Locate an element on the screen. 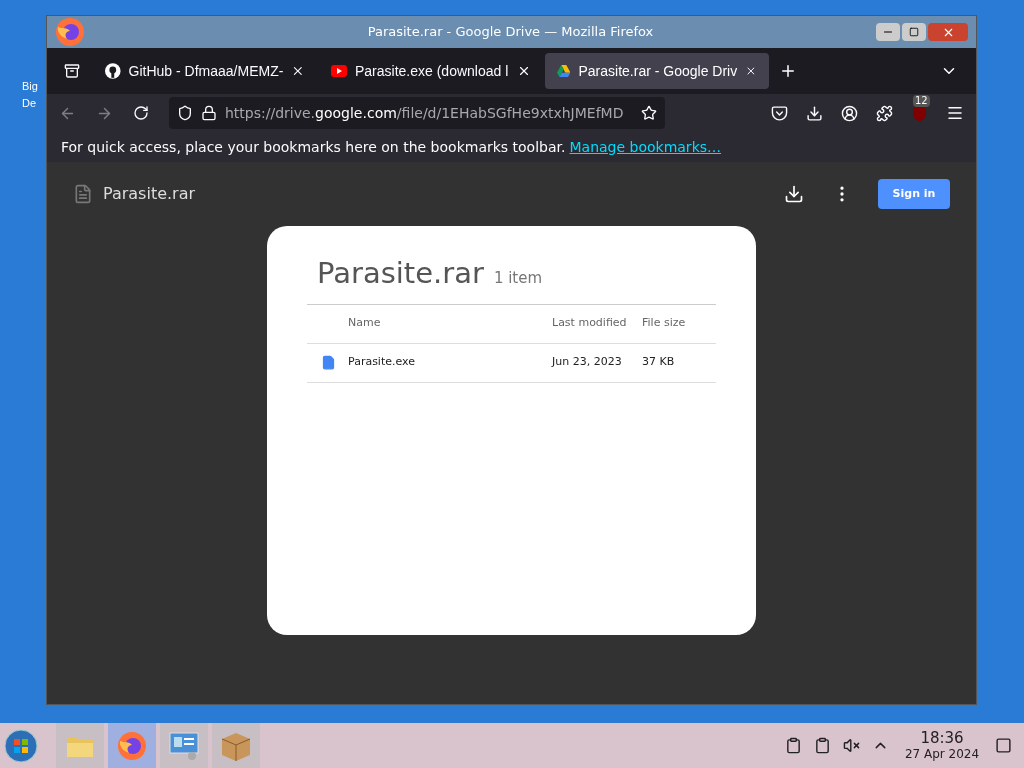 The image size is (1024, 768). close-button is located at coordinates (948, 32).